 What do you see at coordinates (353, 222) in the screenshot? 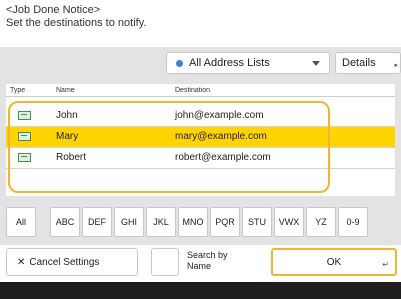
I see `filter-key-digits: 0-9` at bounding box center [353, 222].